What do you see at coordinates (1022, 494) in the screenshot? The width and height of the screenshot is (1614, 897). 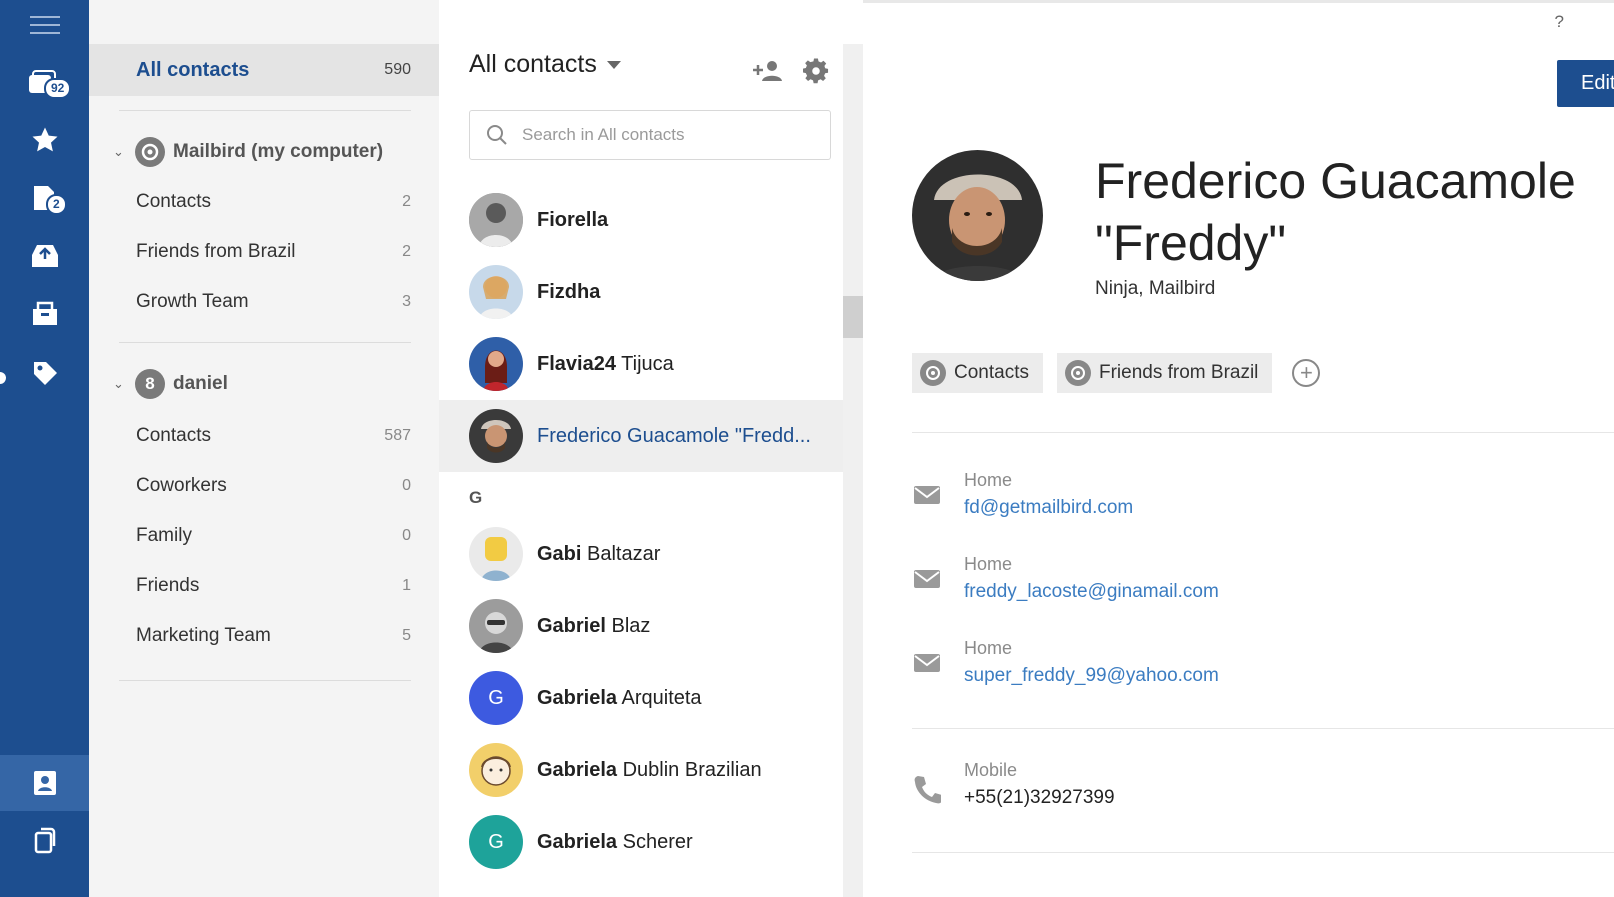 I see `email-field: Home fd@getmailbird.com` at bounding box center [1022, 494].